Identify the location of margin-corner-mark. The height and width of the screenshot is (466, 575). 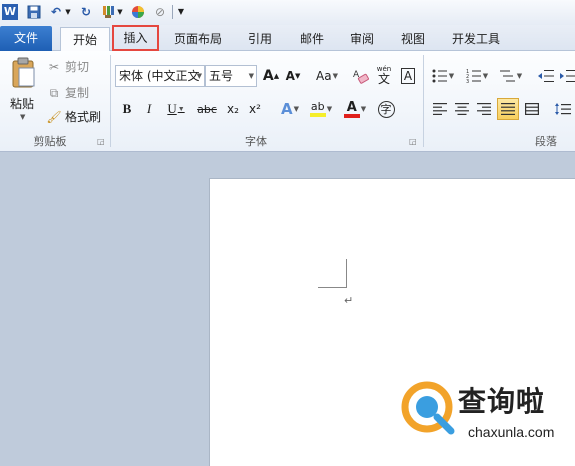
(332, 287).